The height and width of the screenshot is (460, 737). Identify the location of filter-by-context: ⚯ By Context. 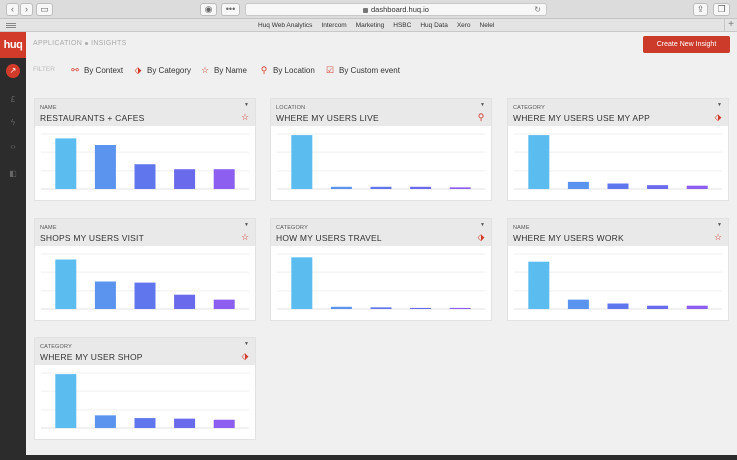
(96, 70).